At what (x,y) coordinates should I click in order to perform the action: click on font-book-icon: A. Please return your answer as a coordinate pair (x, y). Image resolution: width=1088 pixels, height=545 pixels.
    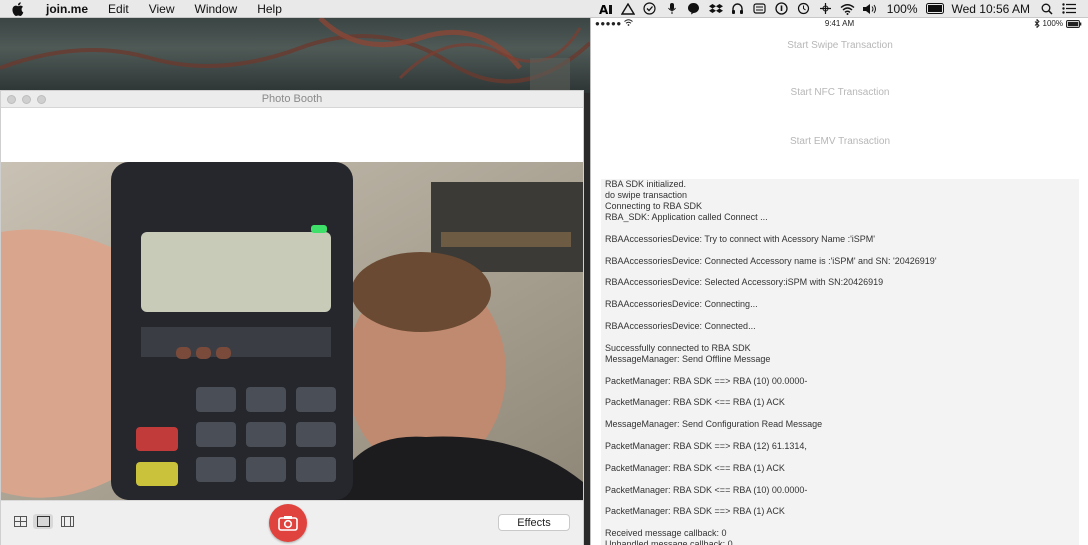
    Looking at the image, I should click on (606, 9).